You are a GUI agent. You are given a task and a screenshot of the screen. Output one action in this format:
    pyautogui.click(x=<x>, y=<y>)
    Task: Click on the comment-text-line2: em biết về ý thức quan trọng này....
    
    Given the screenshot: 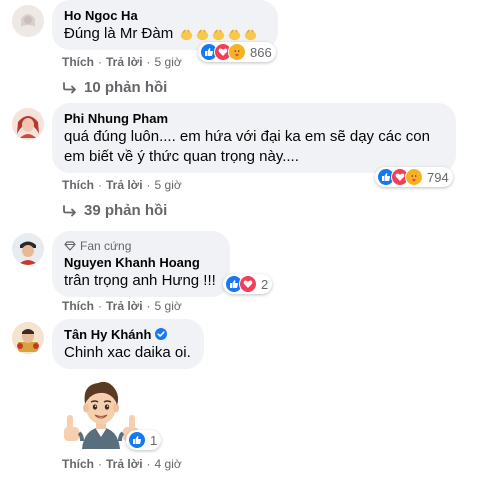 What is the action you would take?
    pyautogui.click(x=181, y=156)
    